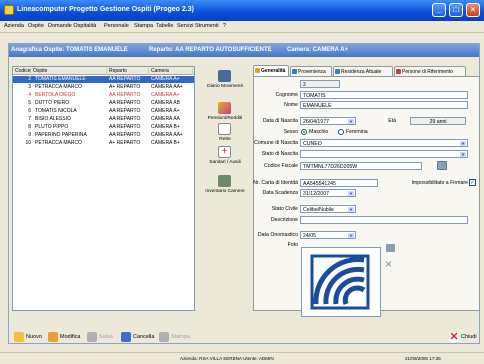  What do you see at coordinates (53, 119) in the screenshot?
I see `cell-name: BISIO ALESSIO` at bounding box center [53, 119].